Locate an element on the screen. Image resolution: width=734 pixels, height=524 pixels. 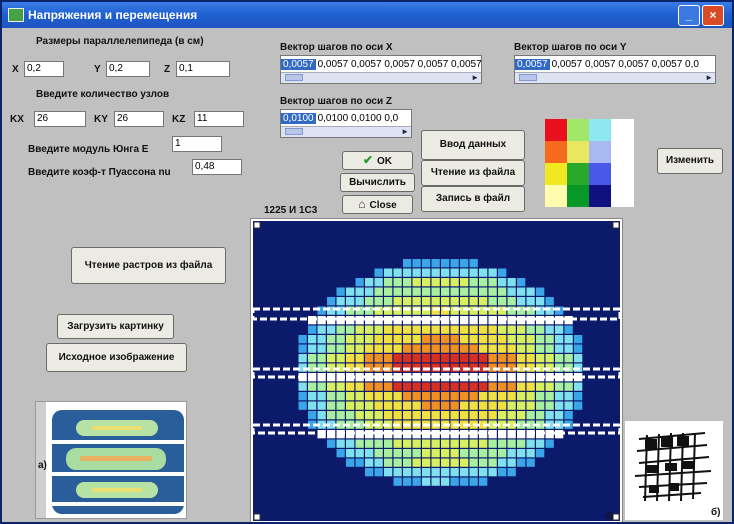
compute-button: Вычислить is located at coordinates (377, 182).